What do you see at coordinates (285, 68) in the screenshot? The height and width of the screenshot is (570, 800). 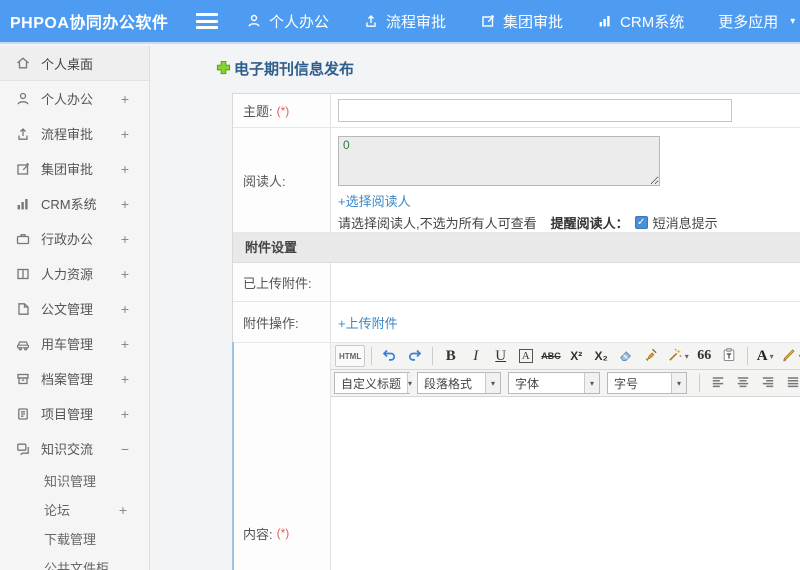 I see `page-title-row: 电子期刊信息发布` at bounding box center [285, 68].